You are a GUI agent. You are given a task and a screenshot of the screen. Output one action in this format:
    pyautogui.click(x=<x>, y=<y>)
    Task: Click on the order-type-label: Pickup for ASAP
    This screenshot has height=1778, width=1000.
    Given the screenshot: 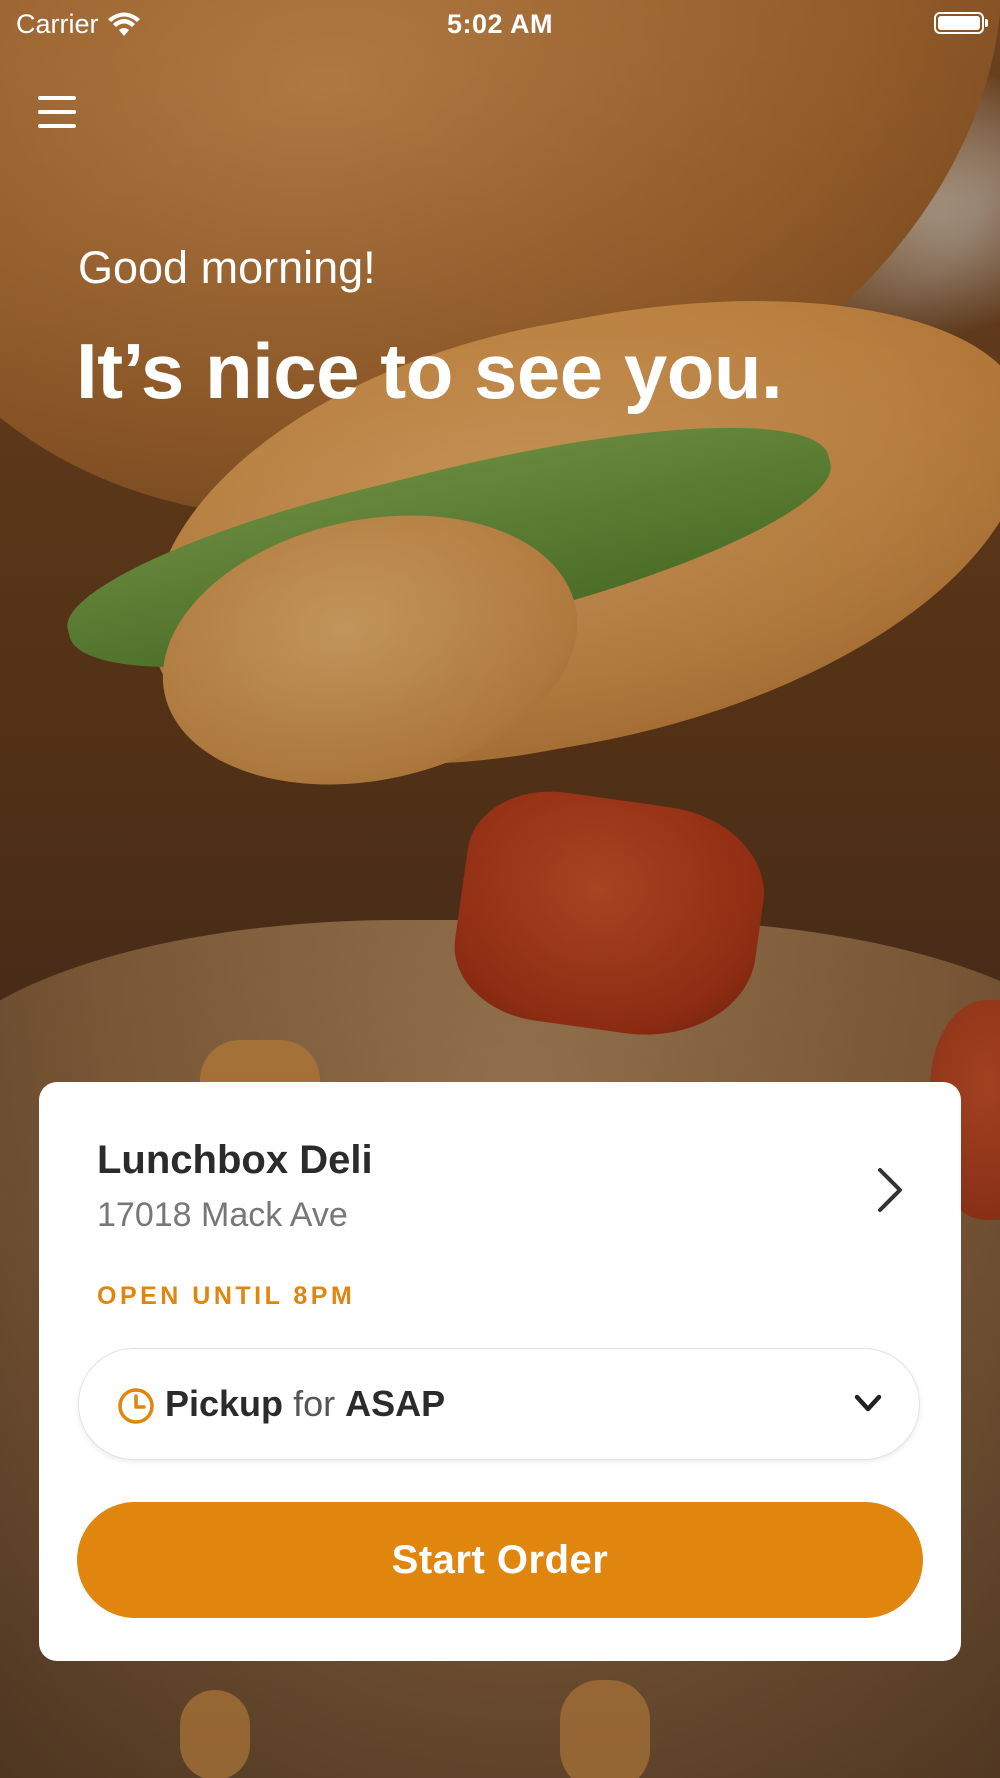 What is the action you would take?
    pyautogui.click(x=305, y=1404)
    